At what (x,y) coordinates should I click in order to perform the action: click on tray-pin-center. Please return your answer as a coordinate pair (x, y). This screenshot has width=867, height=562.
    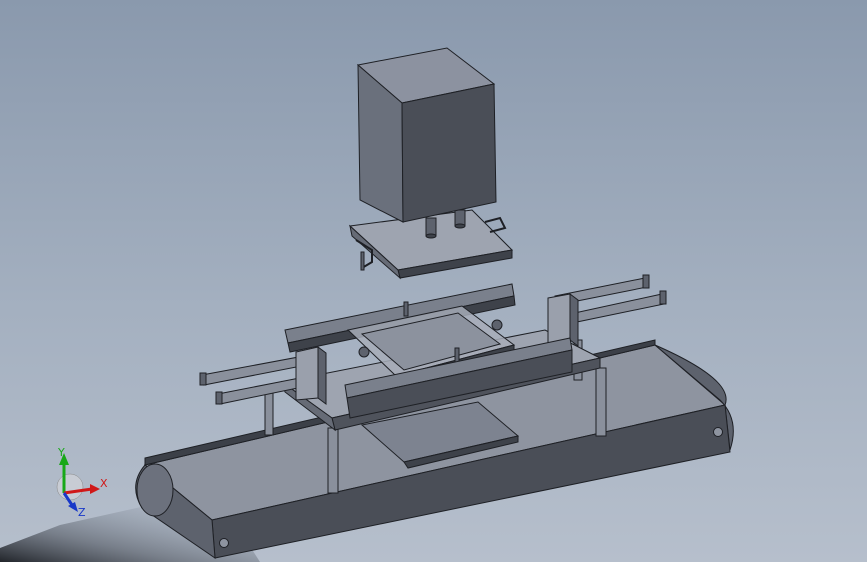
    Looking at the image, I should click on (457, 355).